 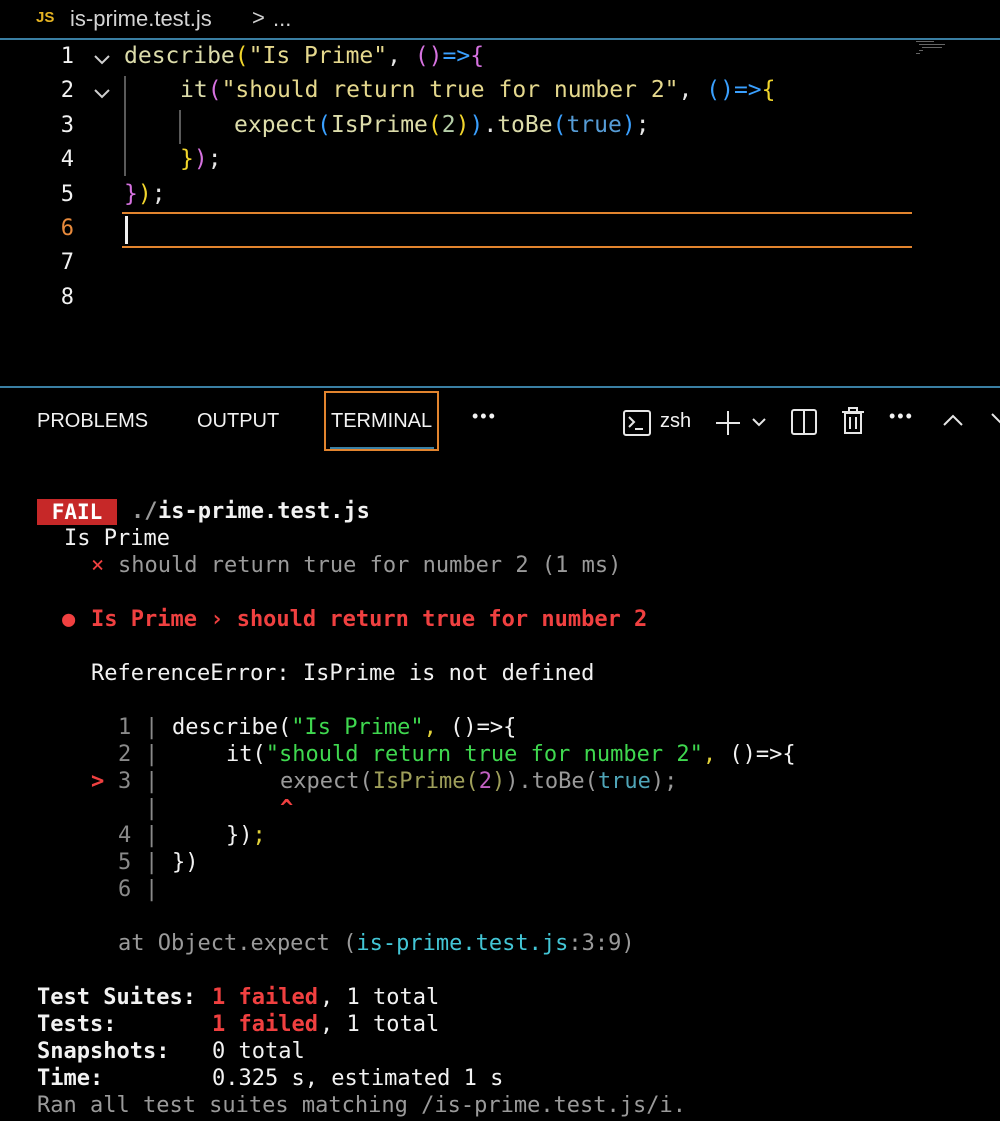 I want to click on code-token: describe, so click(x=179, y=56).